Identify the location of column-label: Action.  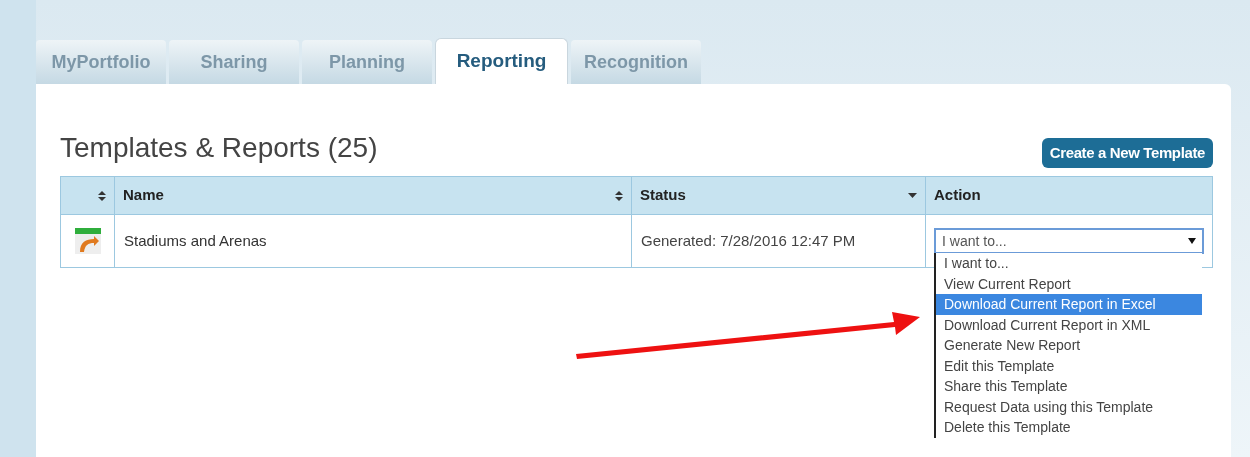
(957, 195).